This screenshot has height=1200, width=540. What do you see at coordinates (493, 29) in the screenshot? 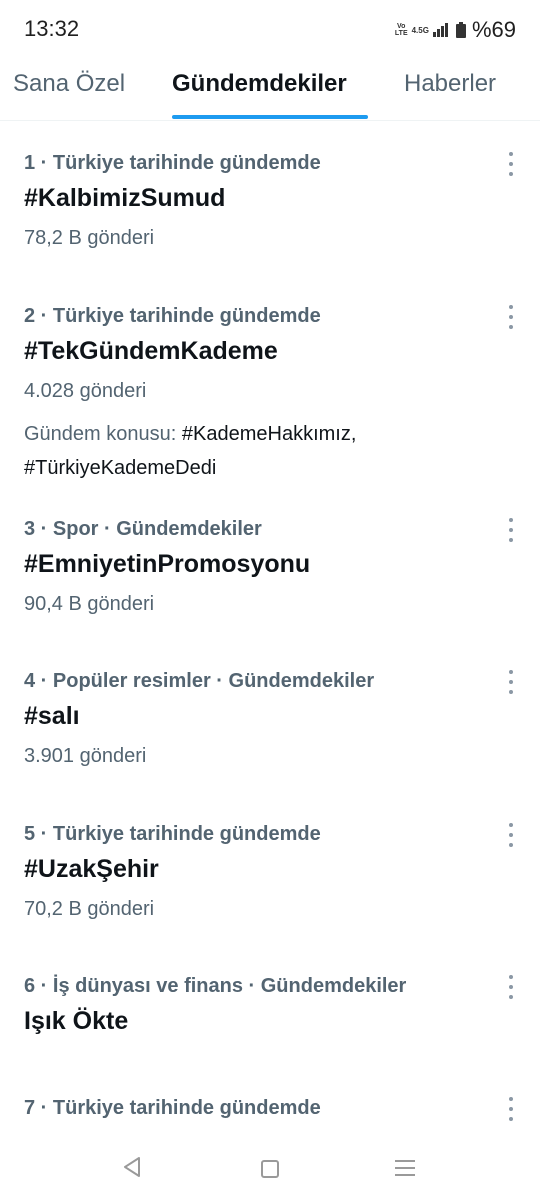
I see `battery-percent: %69` at bounding box center [493, 29].